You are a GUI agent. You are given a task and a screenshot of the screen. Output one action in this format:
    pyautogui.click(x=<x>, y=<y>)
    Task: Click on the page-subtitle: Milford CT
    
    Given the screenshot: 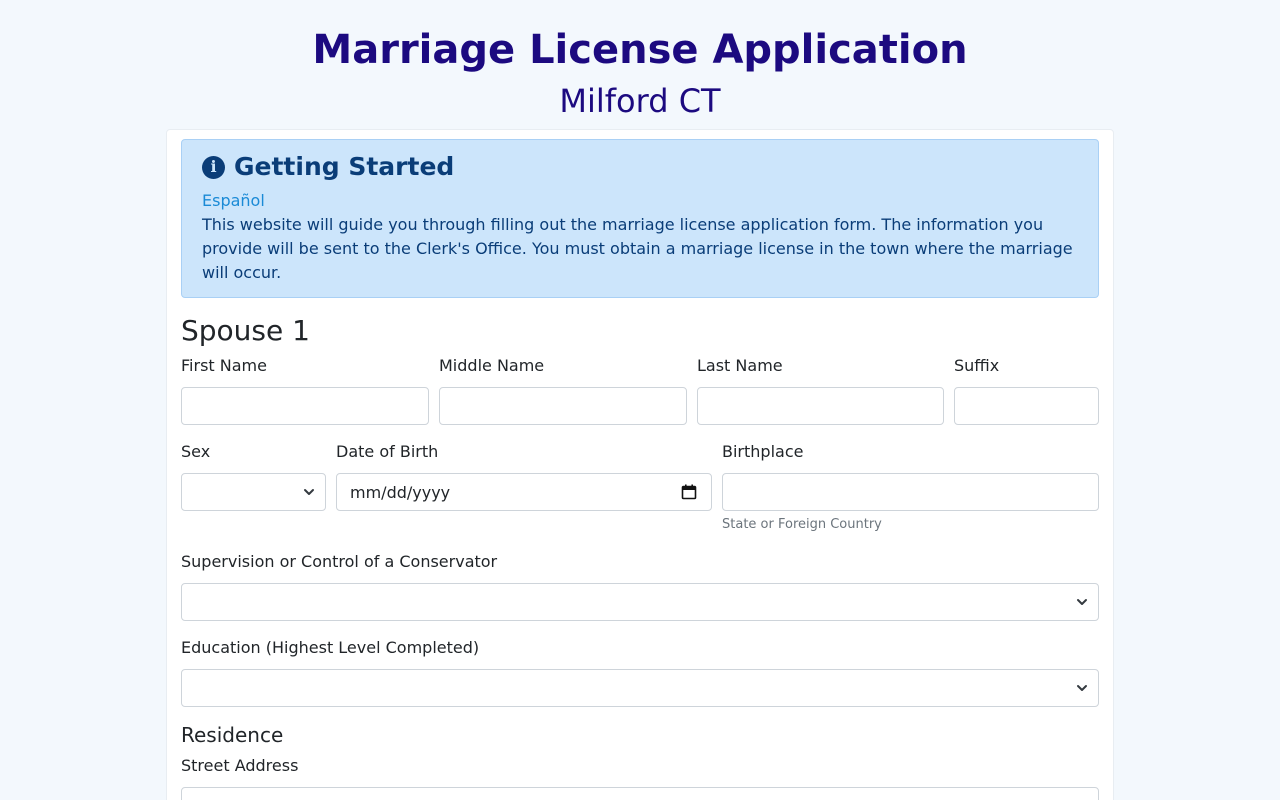 What is the action you would take?
    pyautogui.click(x=640, y=101)
    